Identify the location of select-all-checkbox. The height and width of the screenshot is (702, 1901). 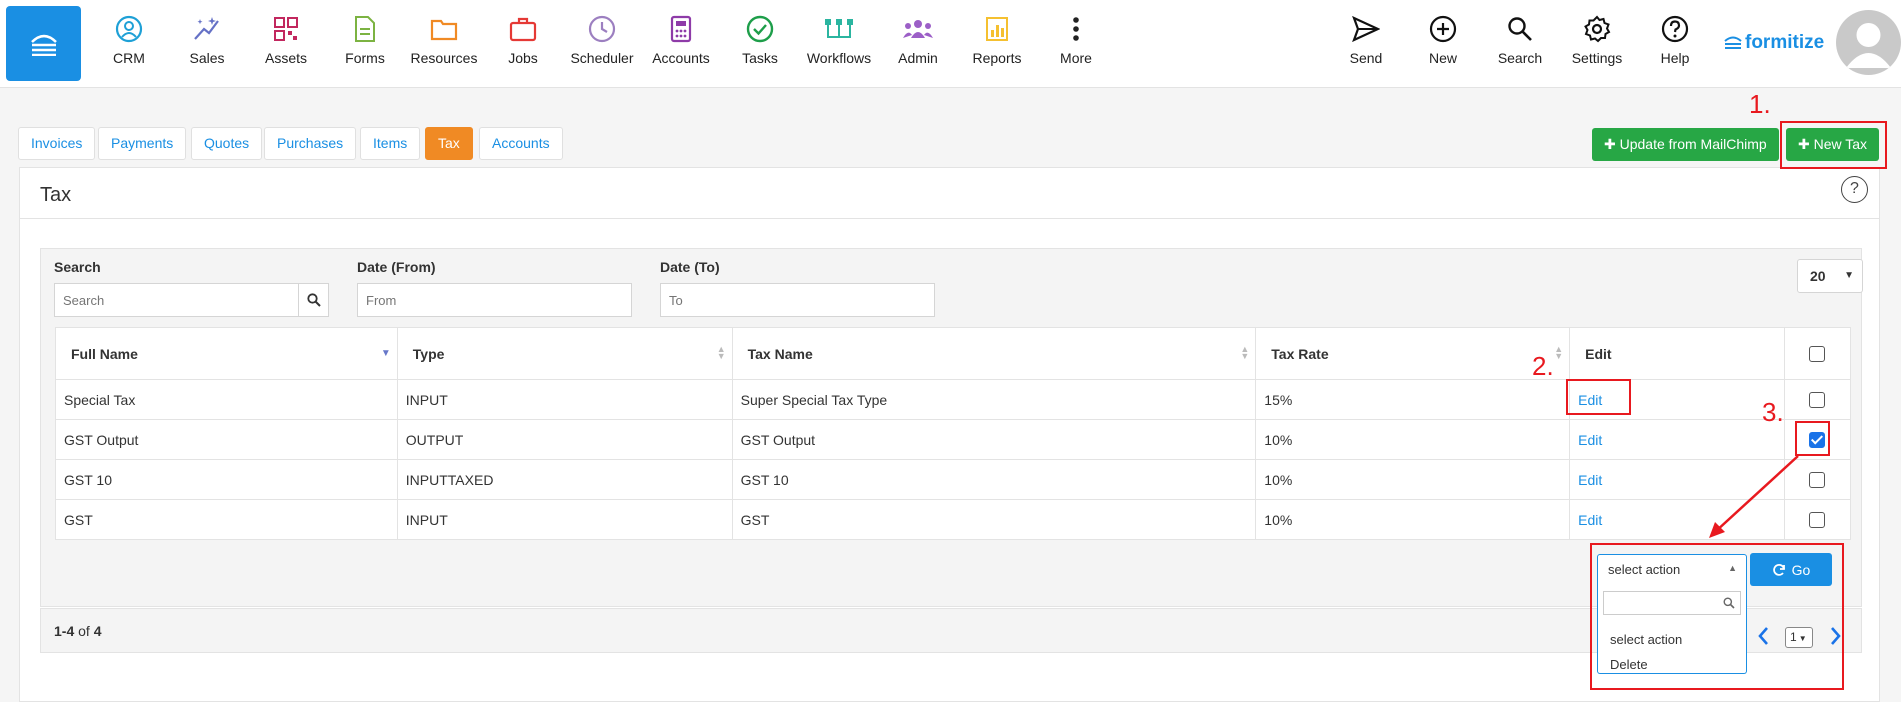
(1817, 353).